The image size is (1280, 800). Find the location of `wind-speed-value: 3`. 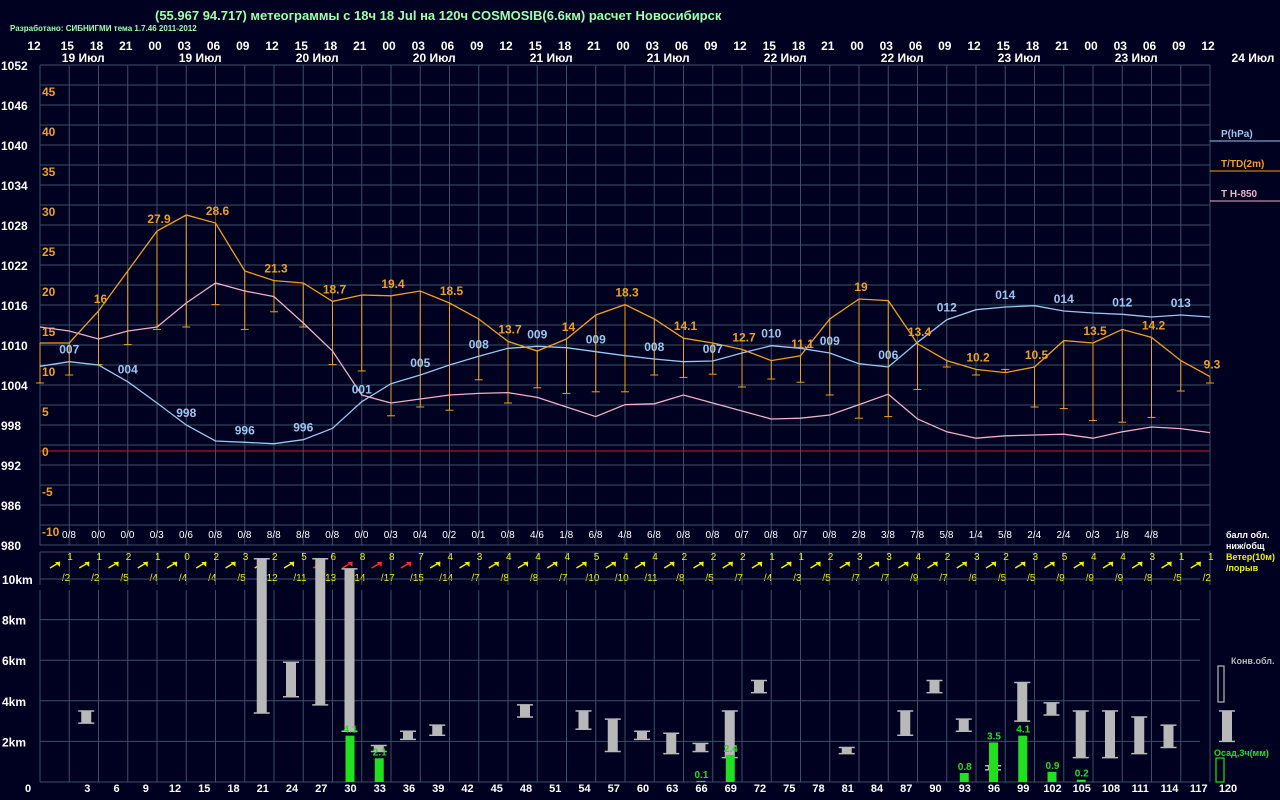

wind-speed-value: 3 is located at coordinates (977, 557).